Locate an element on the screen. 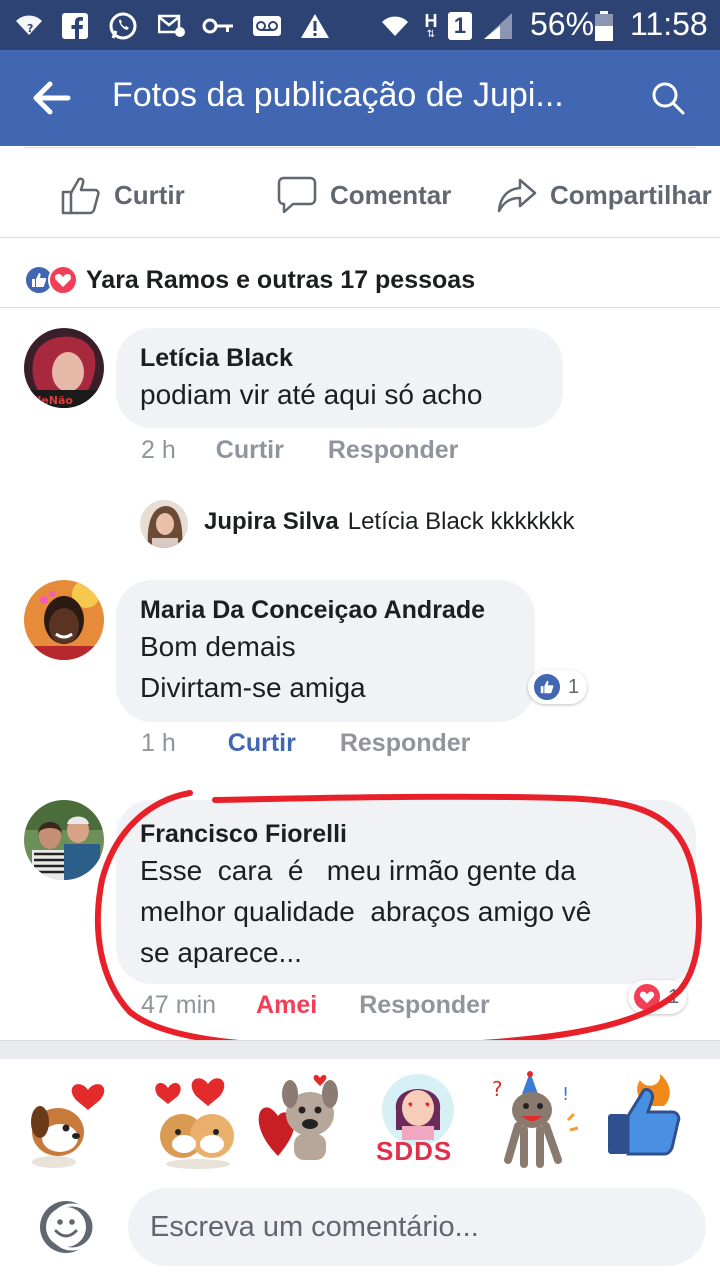 The width and height of the screenshot is (720, 1280). battery-icon is located at coordinates (604, 26).